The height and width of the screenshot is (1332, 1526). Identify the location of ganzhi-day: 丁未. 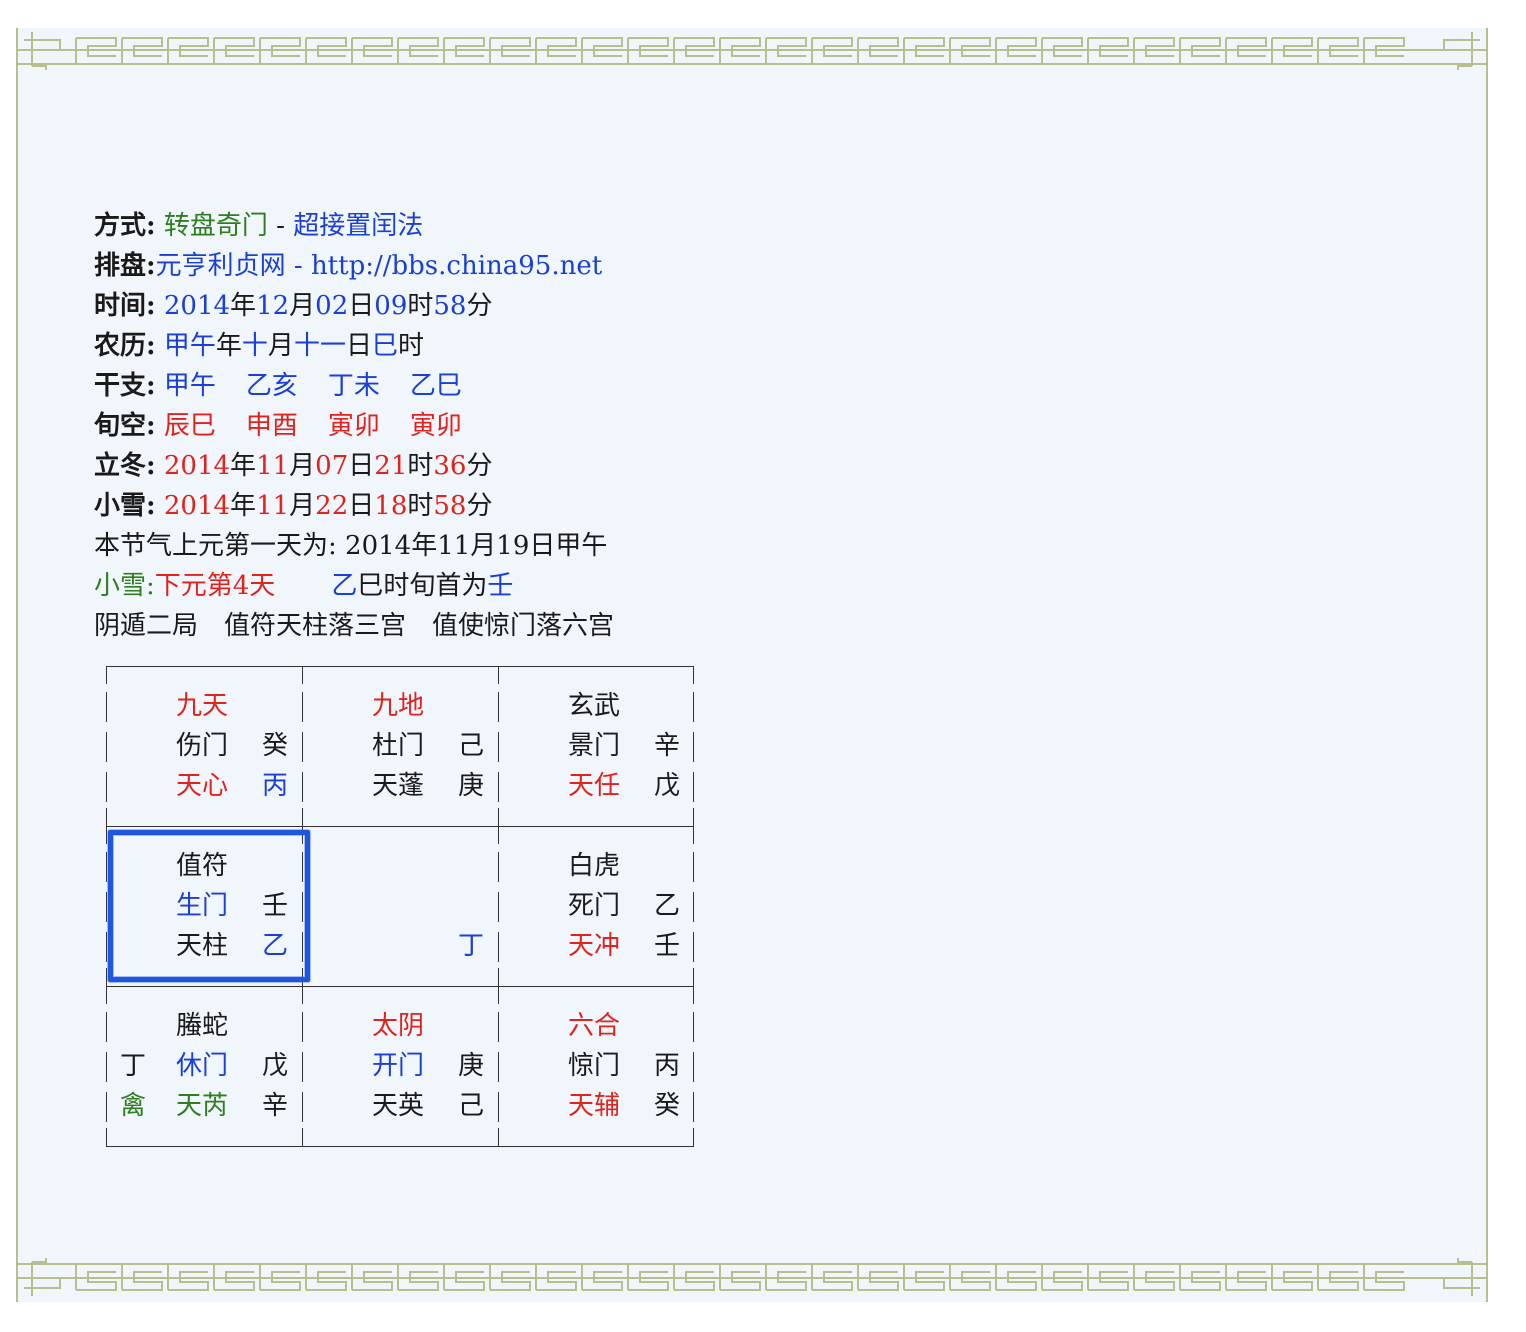
(353, 386).